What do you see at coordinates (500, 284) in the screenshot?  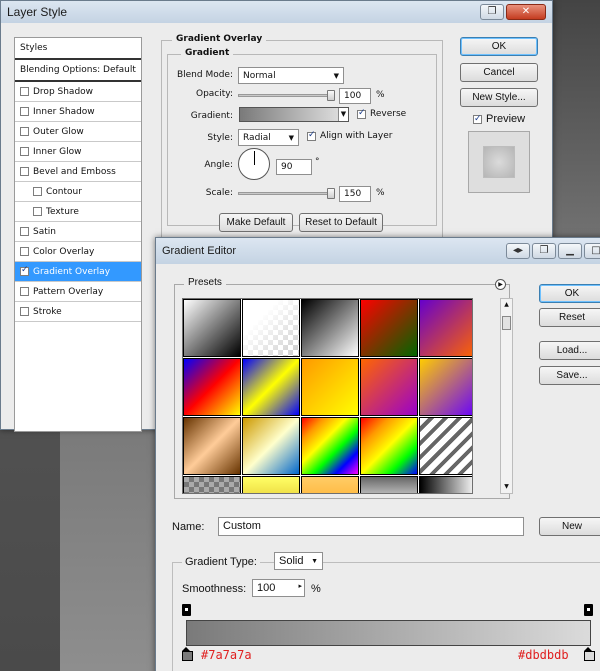 I see `presets-menu-icon: ▶` at bounding box center [500, 284].